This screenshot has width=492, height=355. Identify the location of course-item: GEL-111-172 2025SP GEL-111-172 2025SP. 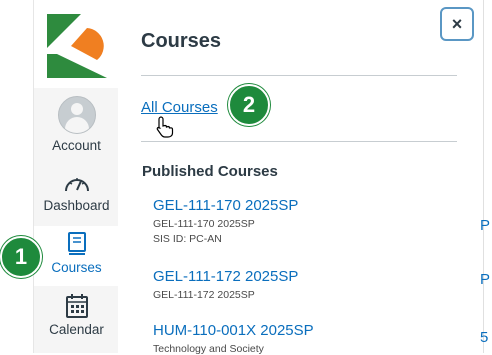
(303, 284).